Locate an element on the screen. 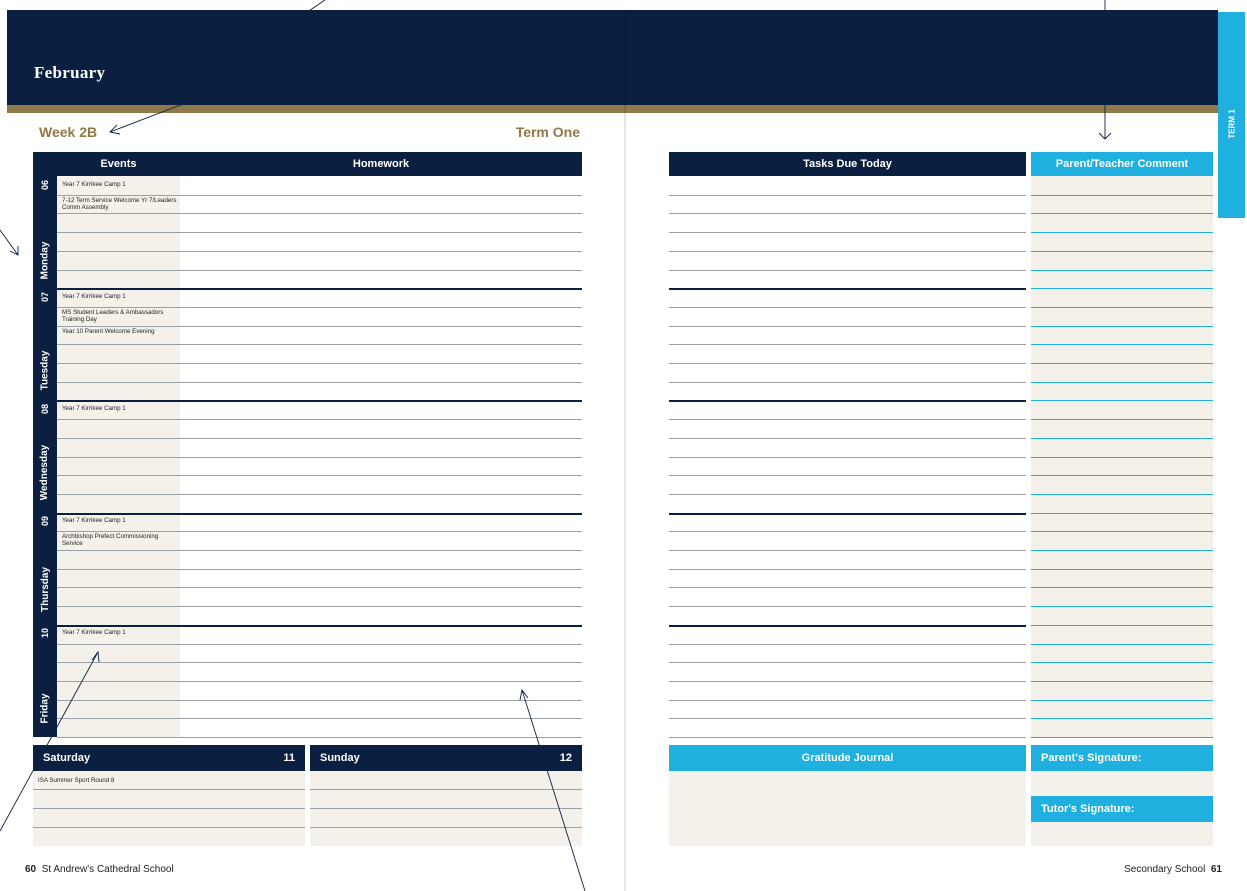  page-number-left: 60 is located at coordinates (31, 869).